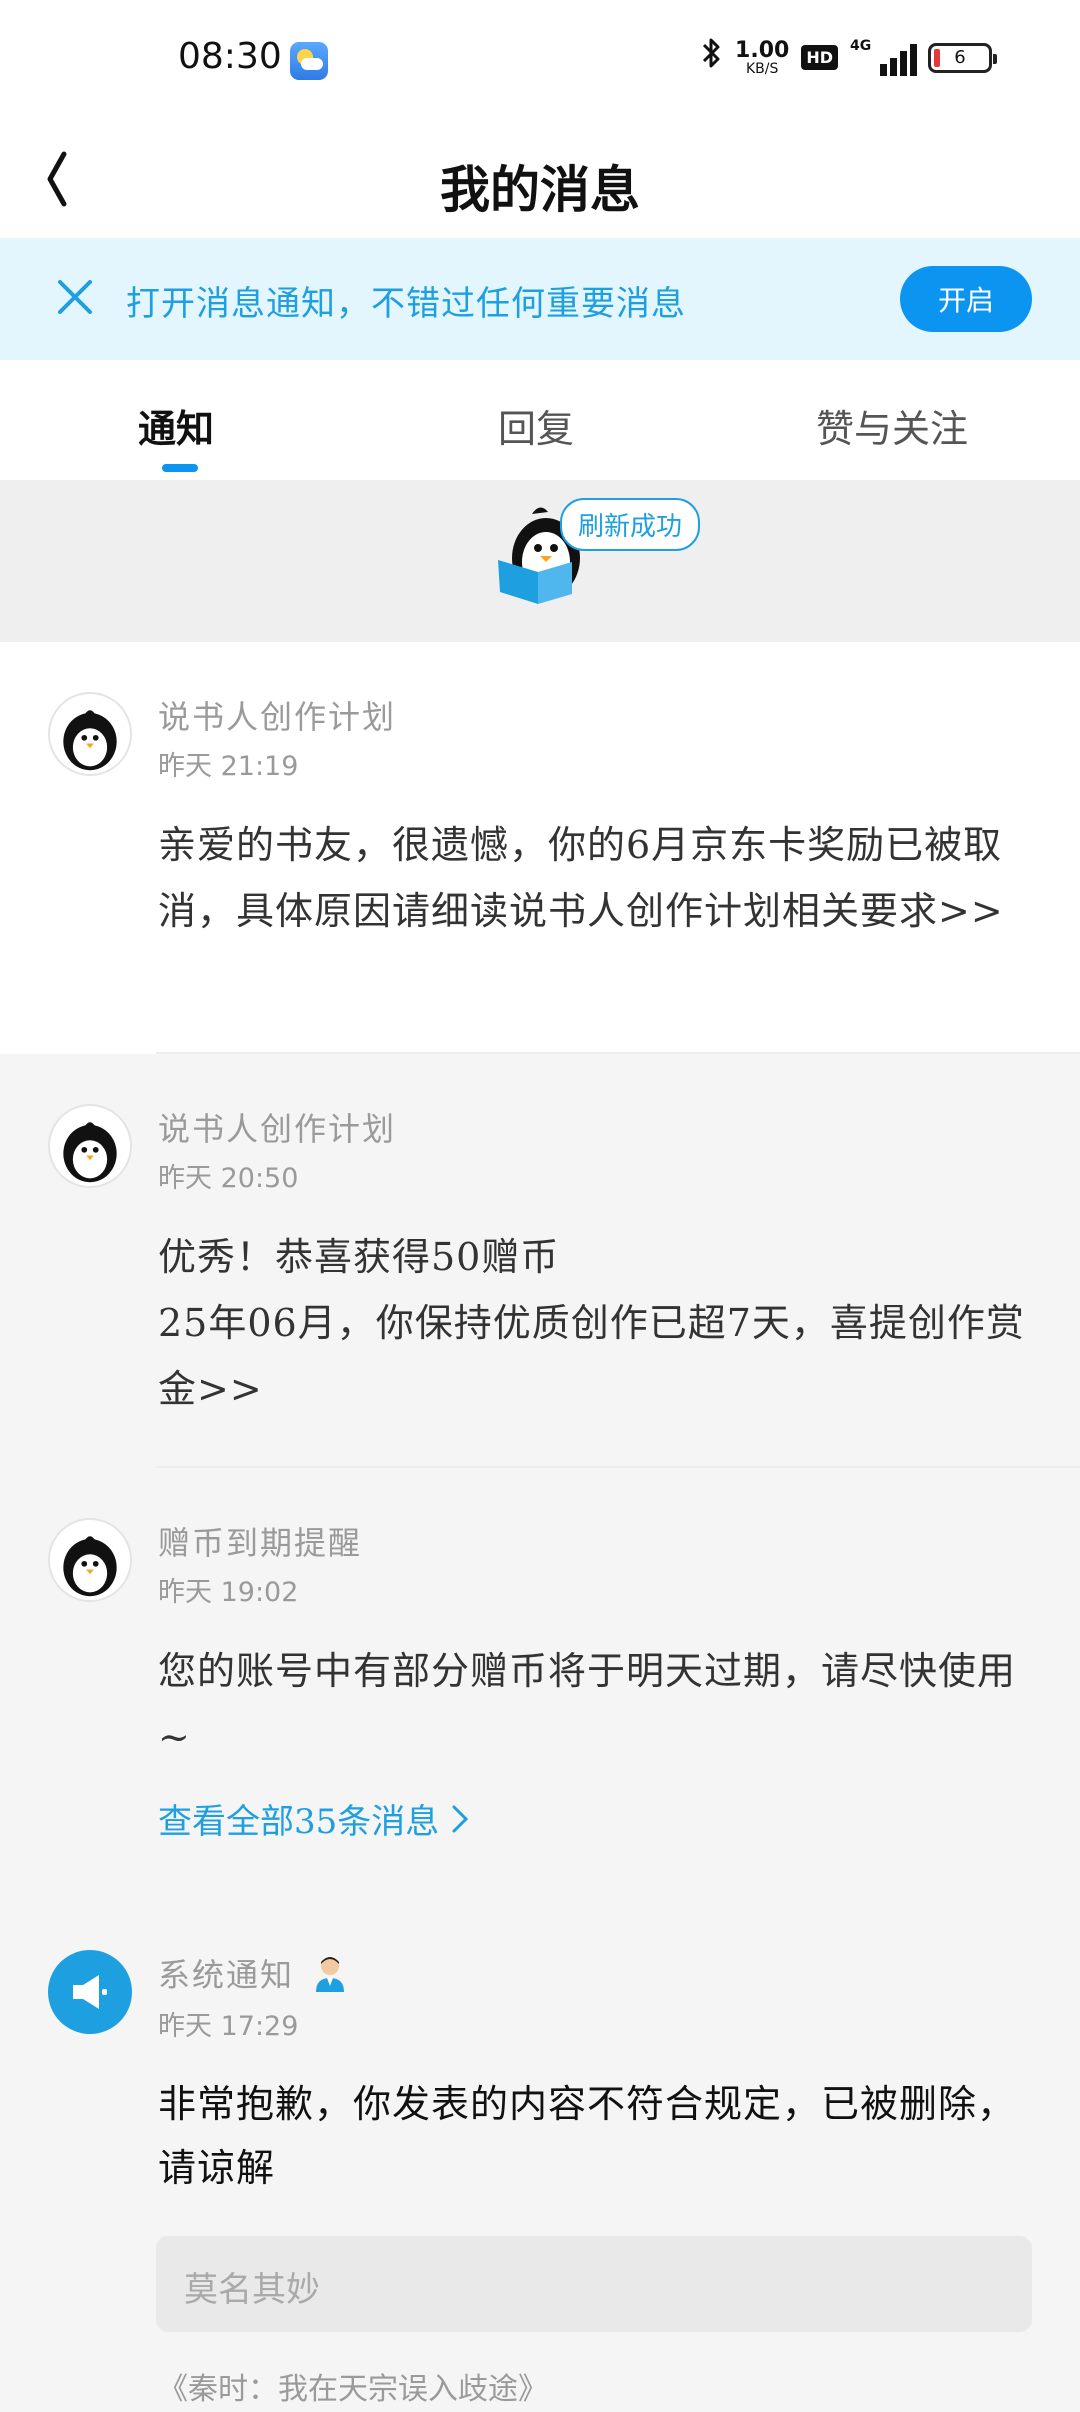  What do you see at coordinates (536, 425) in the screenshot?
I see `tab-replies: 回复` at bounding box center [536, 425].